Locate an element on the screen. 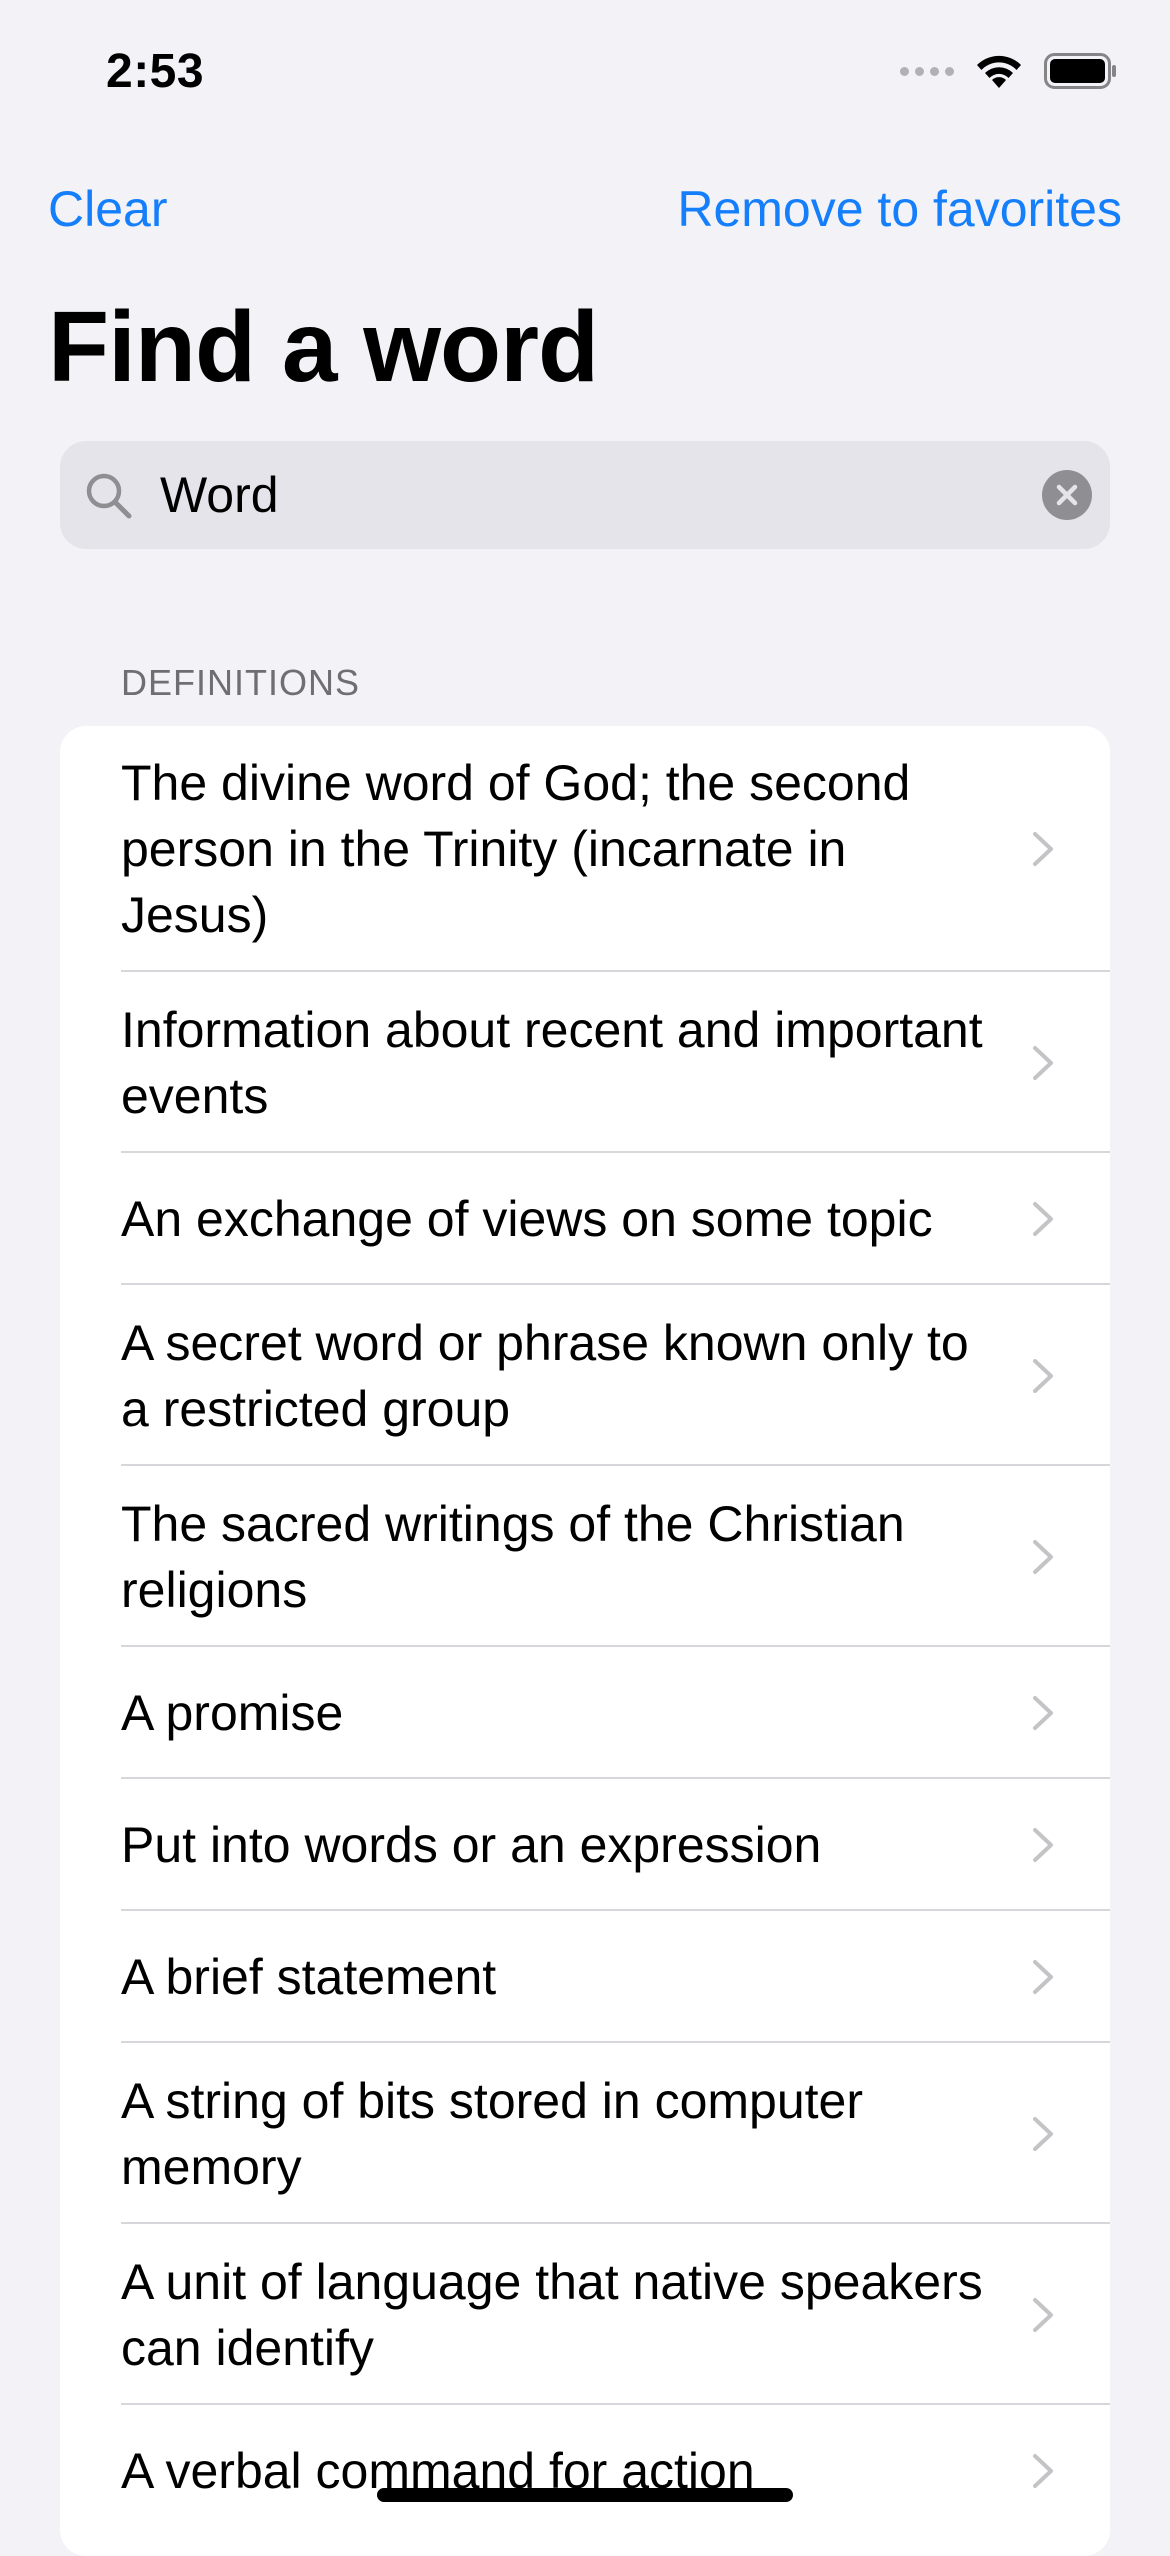  search-input is located at coordinates (610, 495).